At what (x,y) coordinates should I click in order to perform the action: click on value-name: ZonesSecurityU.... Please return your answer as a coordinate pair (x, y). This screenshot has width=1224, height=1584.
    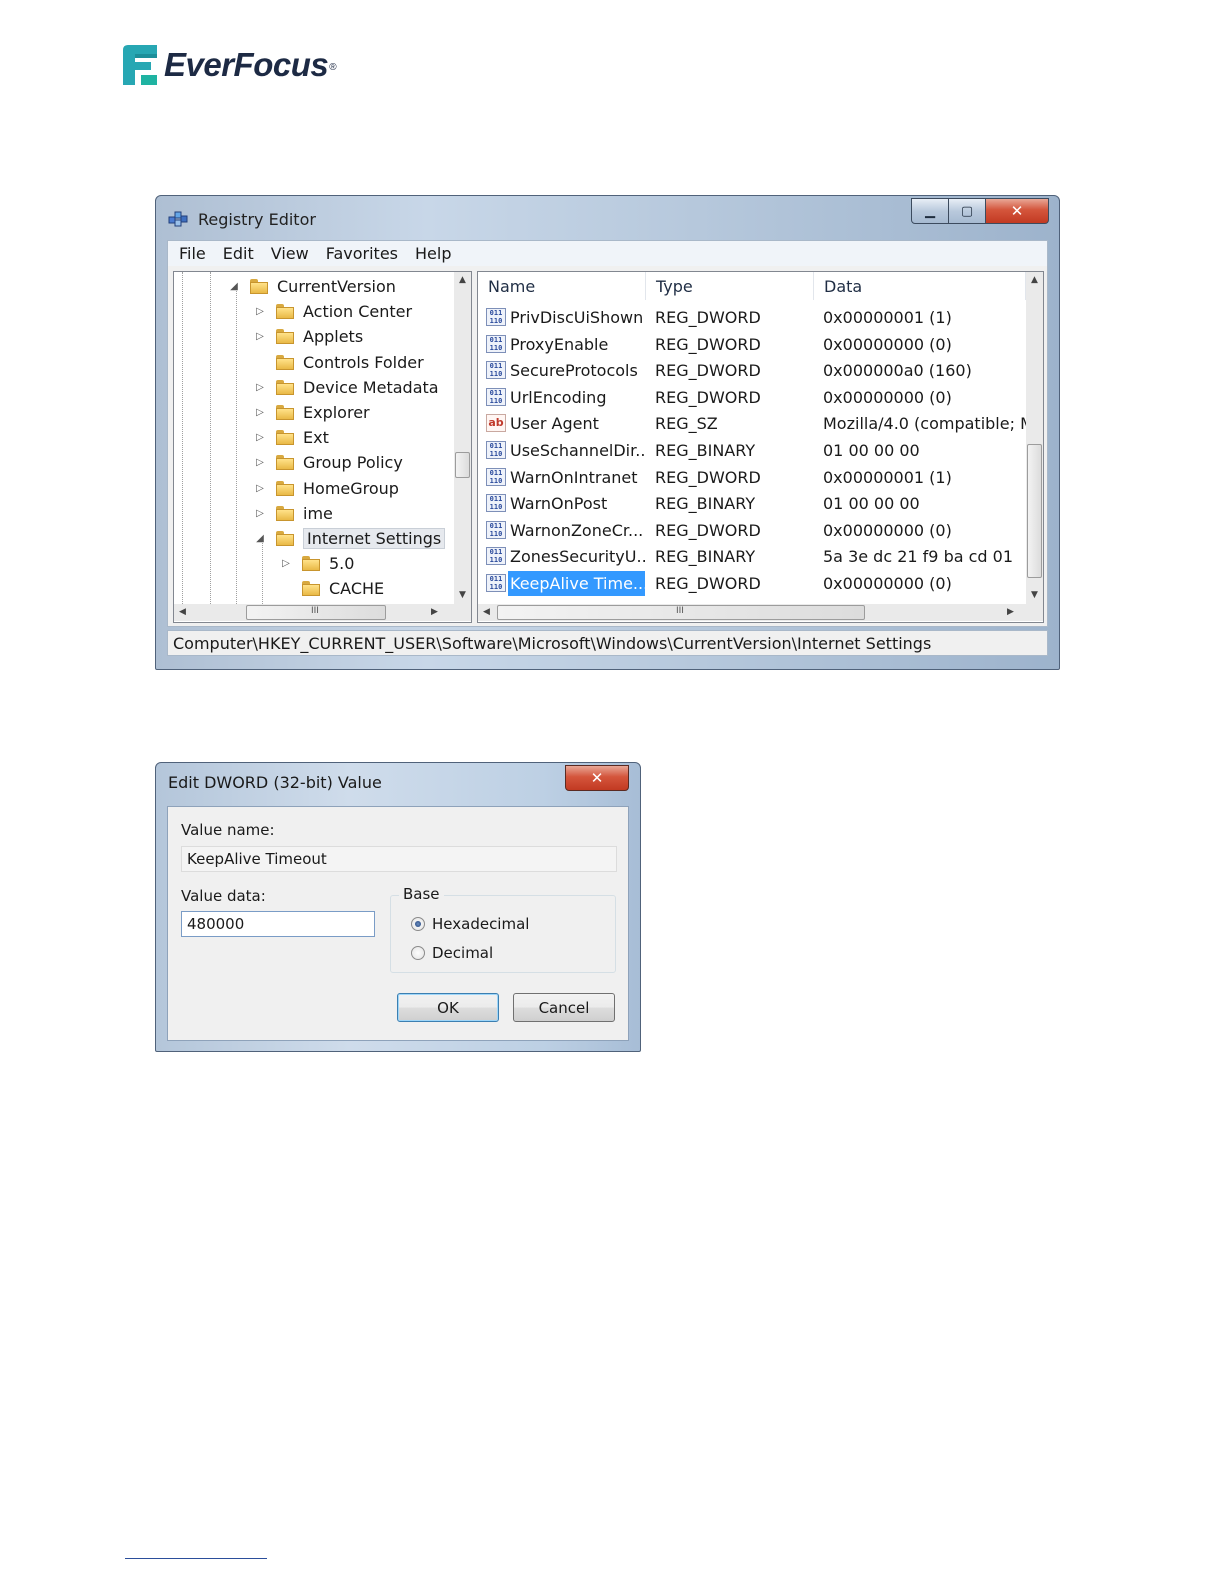
    Looking at the image, I should click on (578, 557).